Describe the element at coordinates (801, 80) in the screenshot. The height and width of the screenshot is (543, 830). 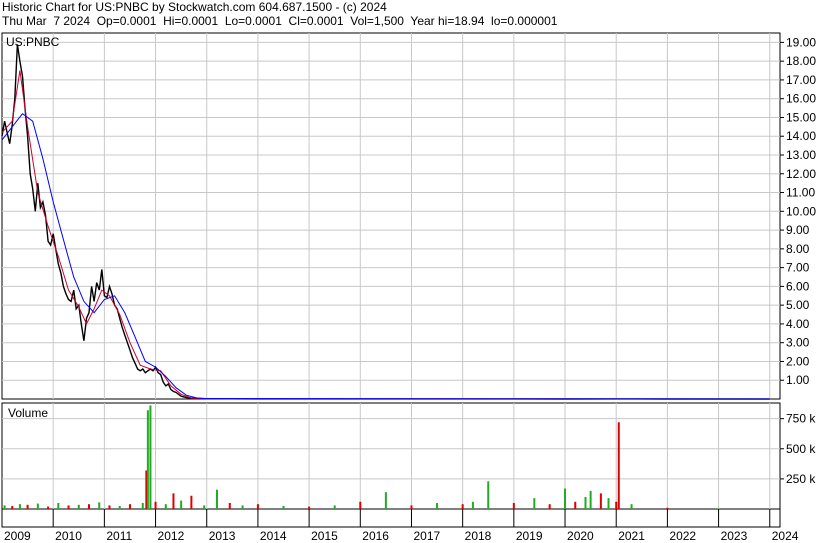
I see `price-tick-label: 17.00` at that location.